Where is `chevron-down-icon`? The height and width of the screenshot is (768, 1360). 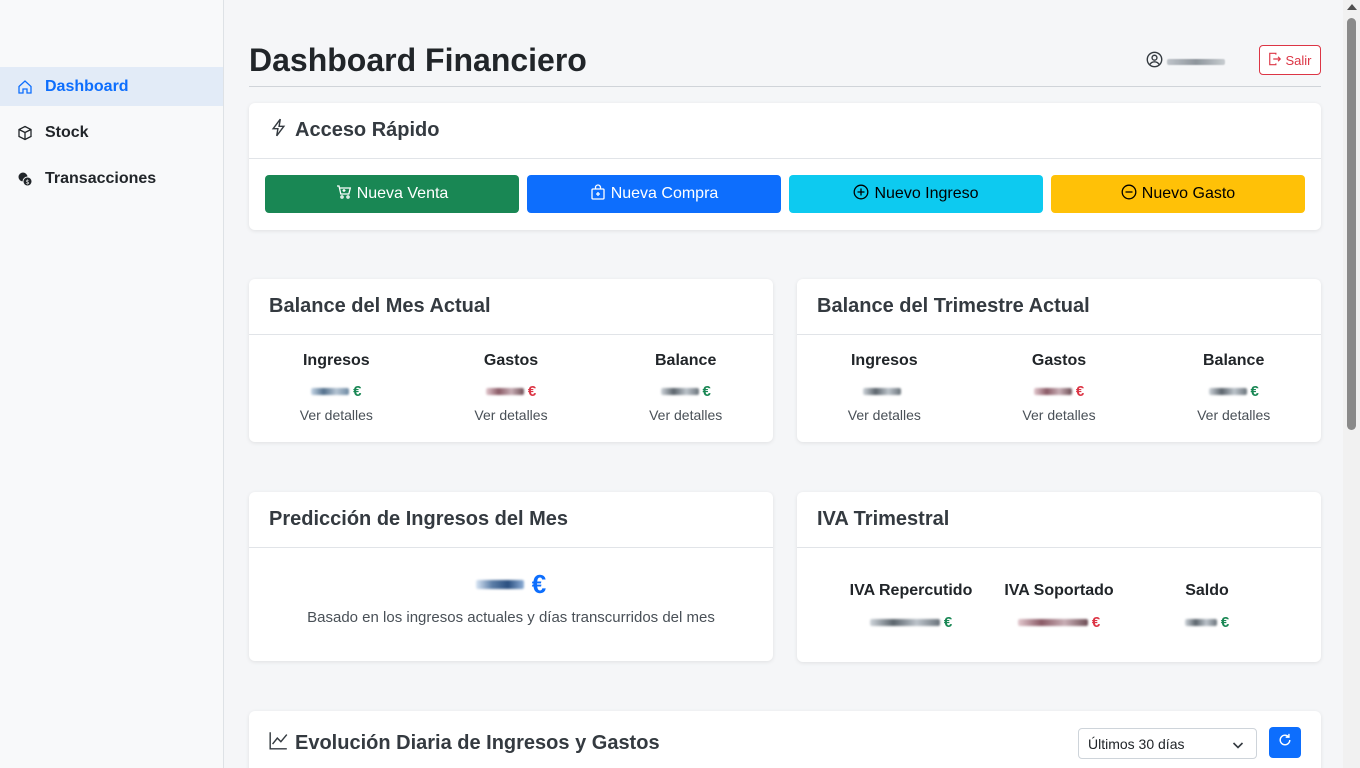
chevron-down-icon is located at coordinates (1238, 744).